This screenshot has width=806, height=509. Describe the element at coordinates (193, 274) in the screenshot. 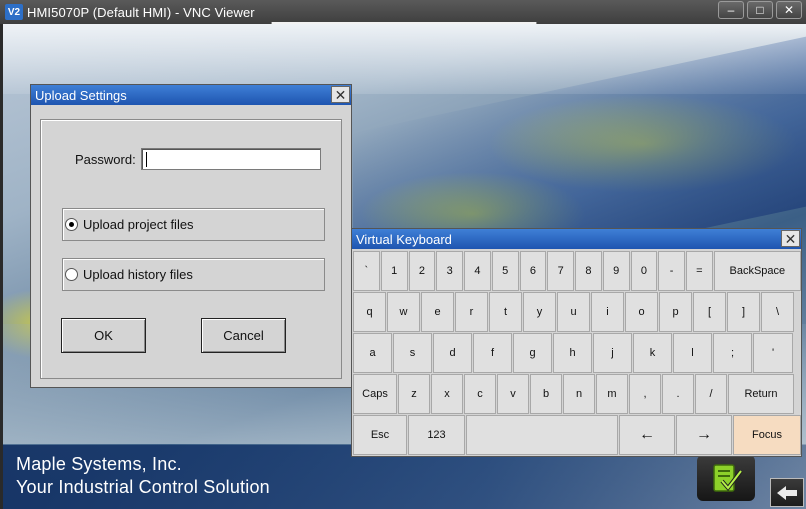

I see `upload-history-files-option: Upload history files` at that location.